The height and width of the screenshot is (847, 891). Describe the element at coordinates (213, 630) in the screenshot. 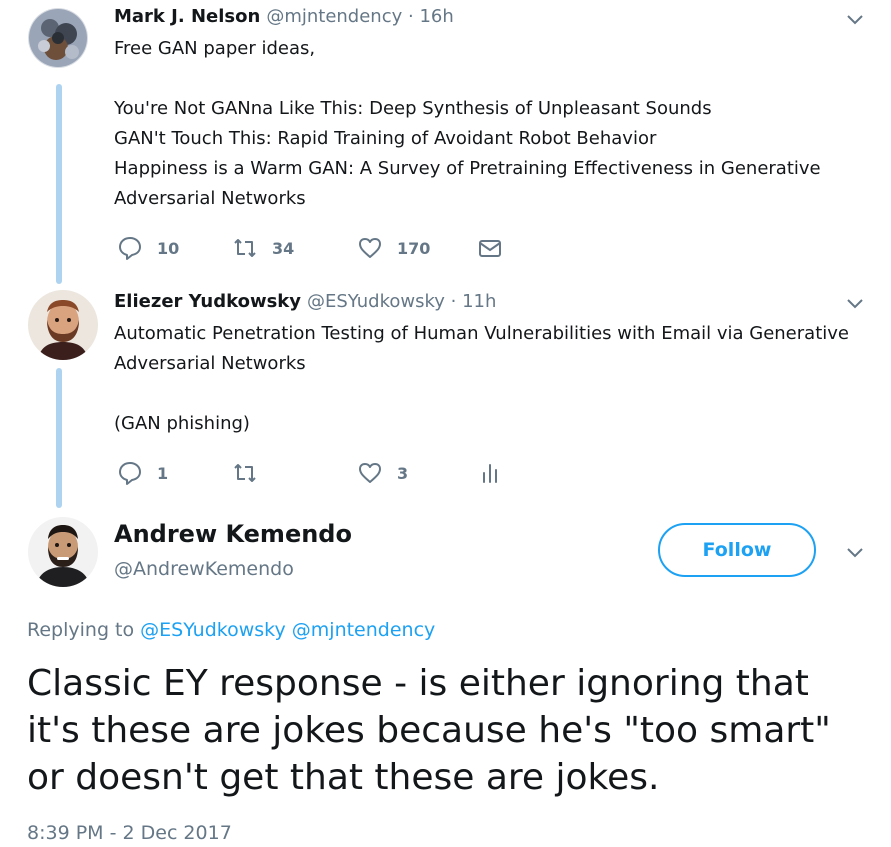

I see `mention-link: @ESYudkowsky` at that location.